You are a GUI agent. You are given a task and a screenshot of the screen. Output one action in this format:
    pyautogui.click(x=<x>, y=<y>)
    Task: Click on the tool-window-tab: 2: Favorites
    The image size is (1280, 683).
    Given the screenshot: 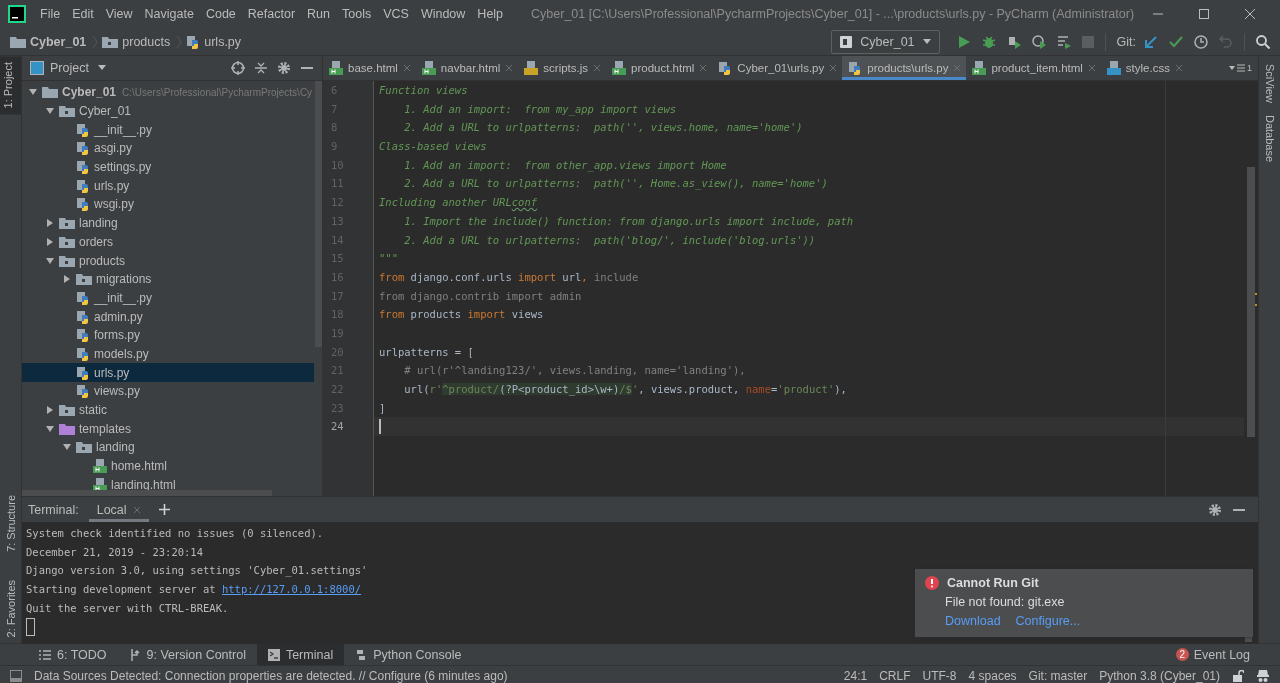 What is the action you would take?
    pyautogui.click(x=10, y=608)
    